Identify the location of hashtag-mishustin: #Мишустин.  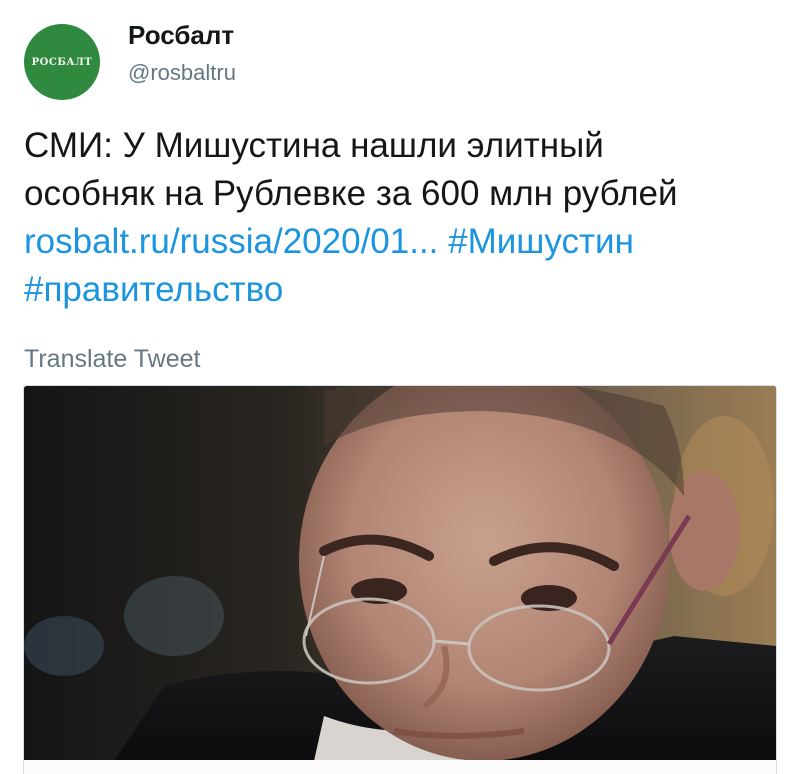
(541, 241).